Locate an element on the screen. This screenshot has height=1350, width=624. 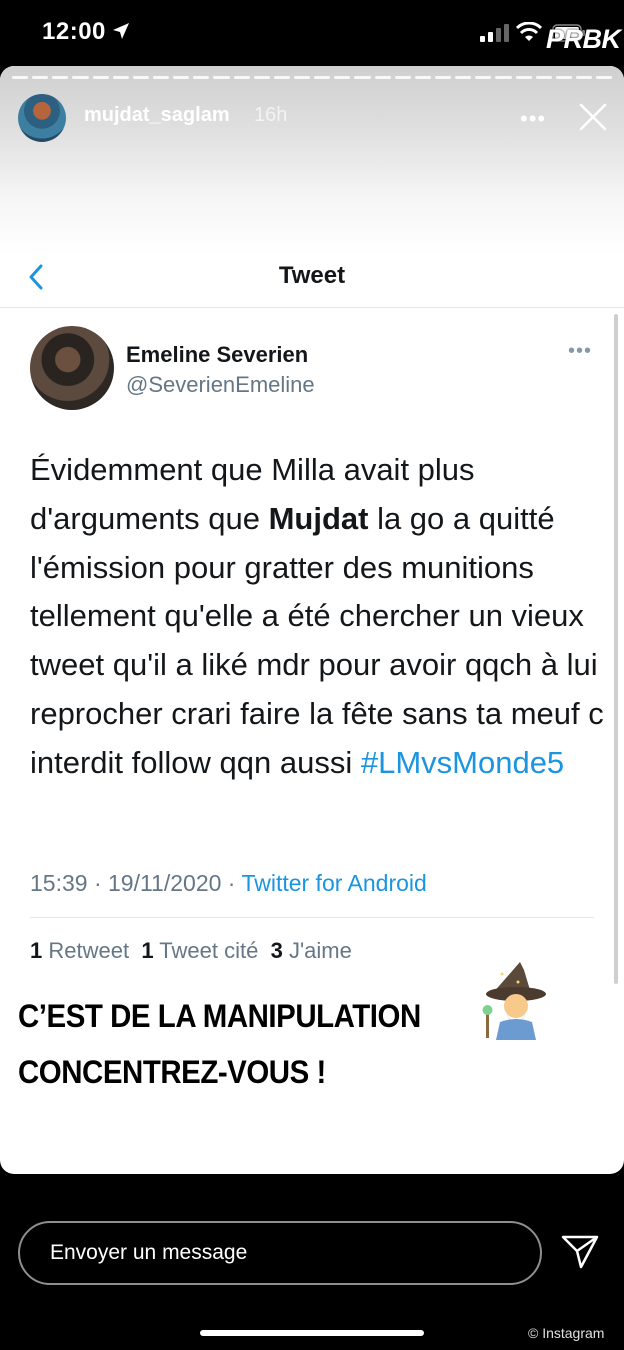
clock: 12:00 is located at coordinates (74, 31).